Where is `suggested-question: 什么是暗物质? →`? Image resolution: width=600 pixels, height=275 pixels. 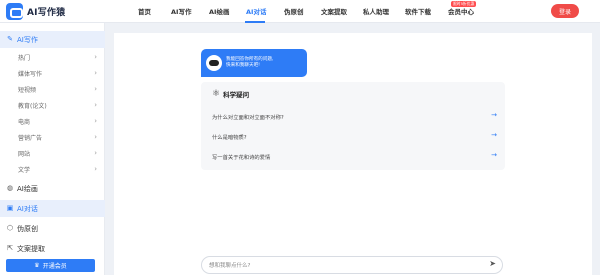
suggested-question: 什么是暗物质? → is located at coordinates (354, 136).